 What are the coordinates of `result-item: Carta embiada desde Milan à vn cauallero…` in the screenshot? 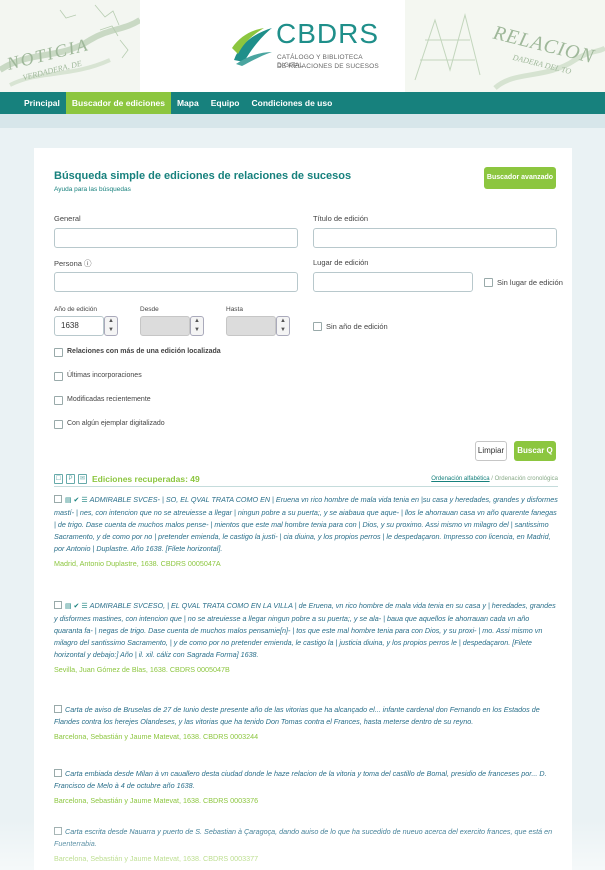 It's located at (306, 786).